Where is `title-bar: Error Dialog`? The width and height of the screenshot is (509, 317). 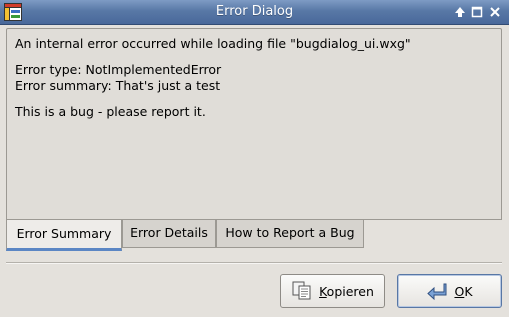
title-bar: Error Dialog is located at coordinates (254, 12).